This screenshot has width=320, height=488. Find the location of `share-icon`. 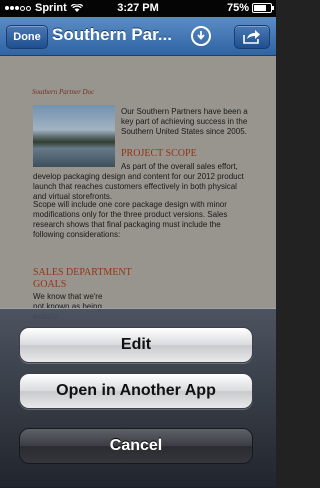

share-icon is located at coordinates (251, 37).